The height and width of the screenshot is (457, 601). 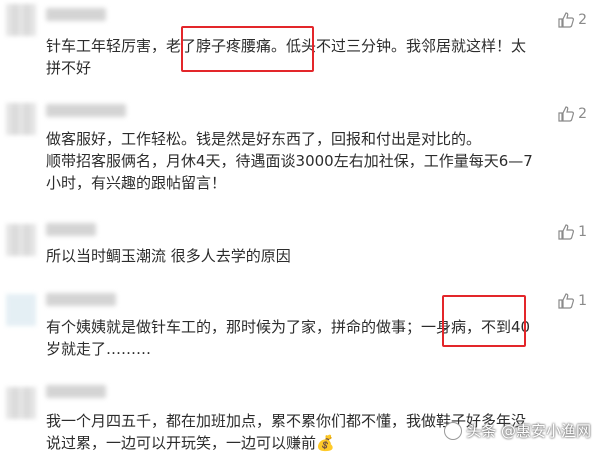 I want to click on comment-line: 拼不好, so click(x=69, y=68).